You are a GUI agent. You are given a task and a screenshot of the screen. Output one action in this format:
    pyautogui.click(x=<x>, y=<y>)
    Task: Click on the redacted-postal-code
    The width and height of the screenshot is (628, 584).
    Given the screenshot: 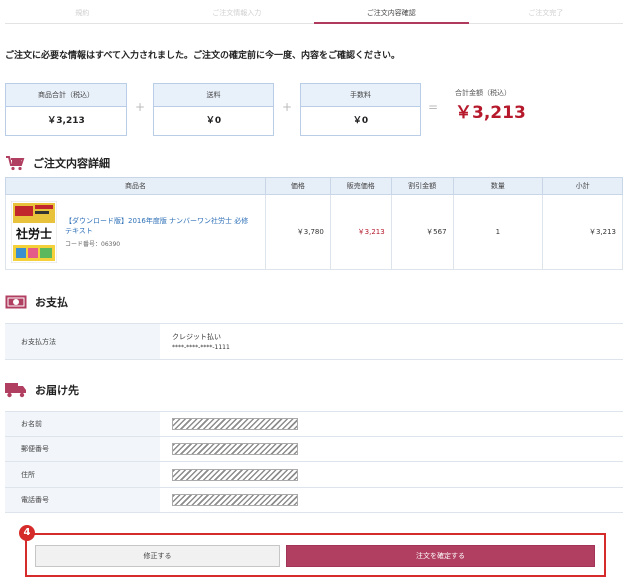 What is the action you would take?
    pyautogui.click(x=235, y=449)
    